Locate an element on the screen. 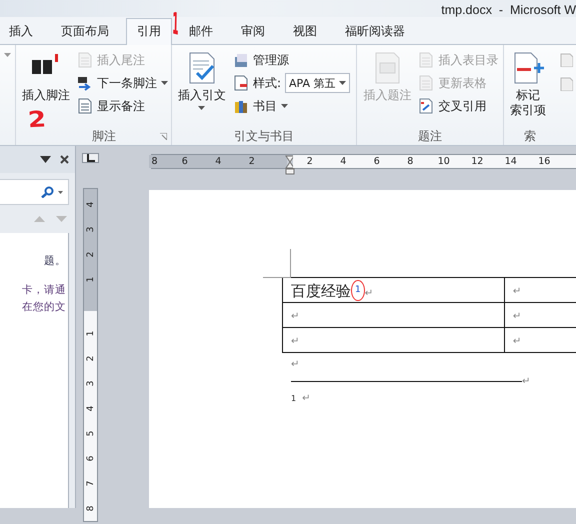  ruler-number: 16 is located at coordinates (544, 161).